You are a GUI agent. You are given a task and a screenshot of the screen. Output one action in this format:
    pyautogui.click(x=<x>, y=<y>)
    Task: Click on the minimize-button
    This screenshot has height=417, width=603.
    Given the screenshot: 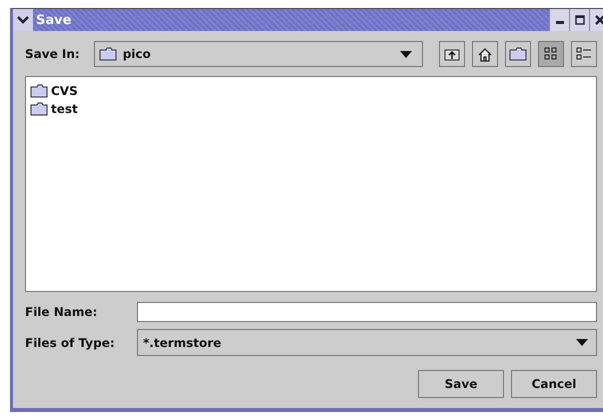 What is the action you would take?
    pyautogui.click(x=559, y=20)
    